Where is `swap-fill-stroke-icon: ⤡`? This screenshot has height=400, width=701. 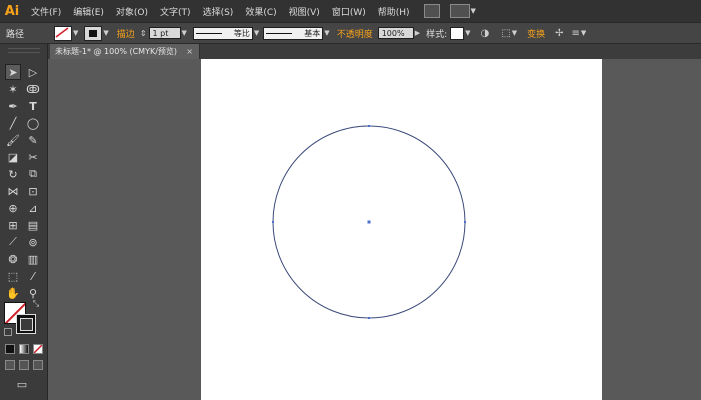
swap-fill-stroke-icon: ⤡ is located at coordinates (36, 304).